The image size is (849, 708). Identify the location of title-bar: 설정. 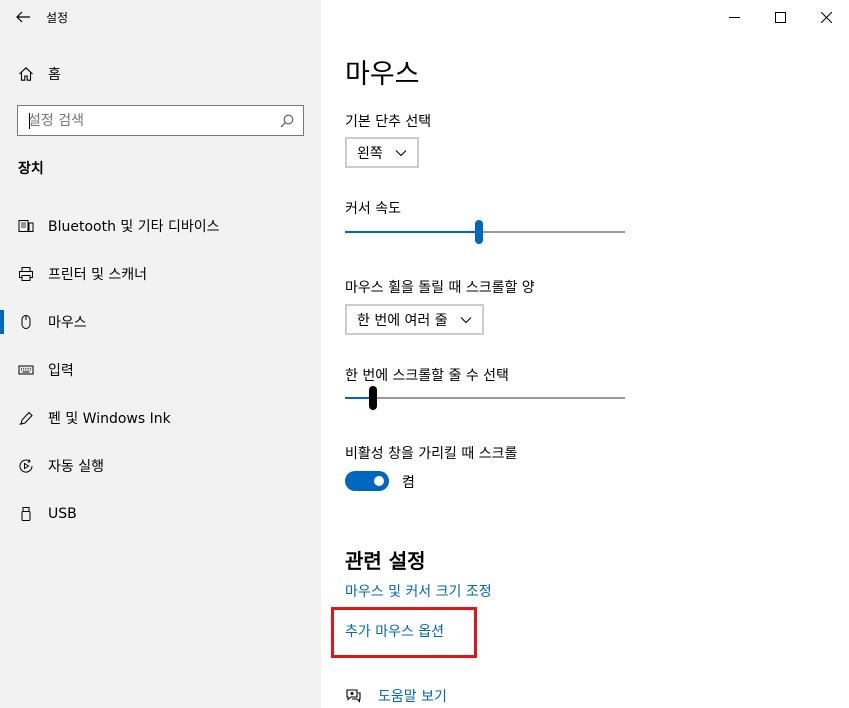
(160, 17).